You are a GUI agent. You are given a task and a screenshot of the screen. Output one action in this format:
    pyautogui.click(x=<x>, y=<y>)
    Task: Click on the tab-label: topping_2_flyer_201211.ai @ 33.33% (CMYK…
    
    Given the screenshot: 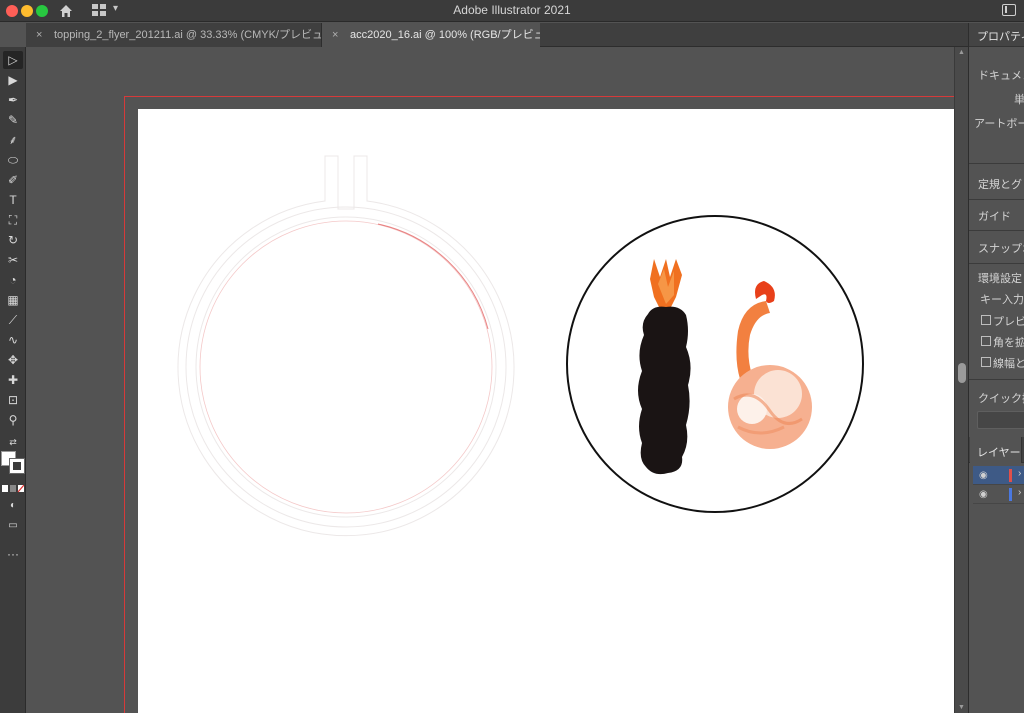 What is the action you would take?
    pyautogui.click(x=188, y=35)
    